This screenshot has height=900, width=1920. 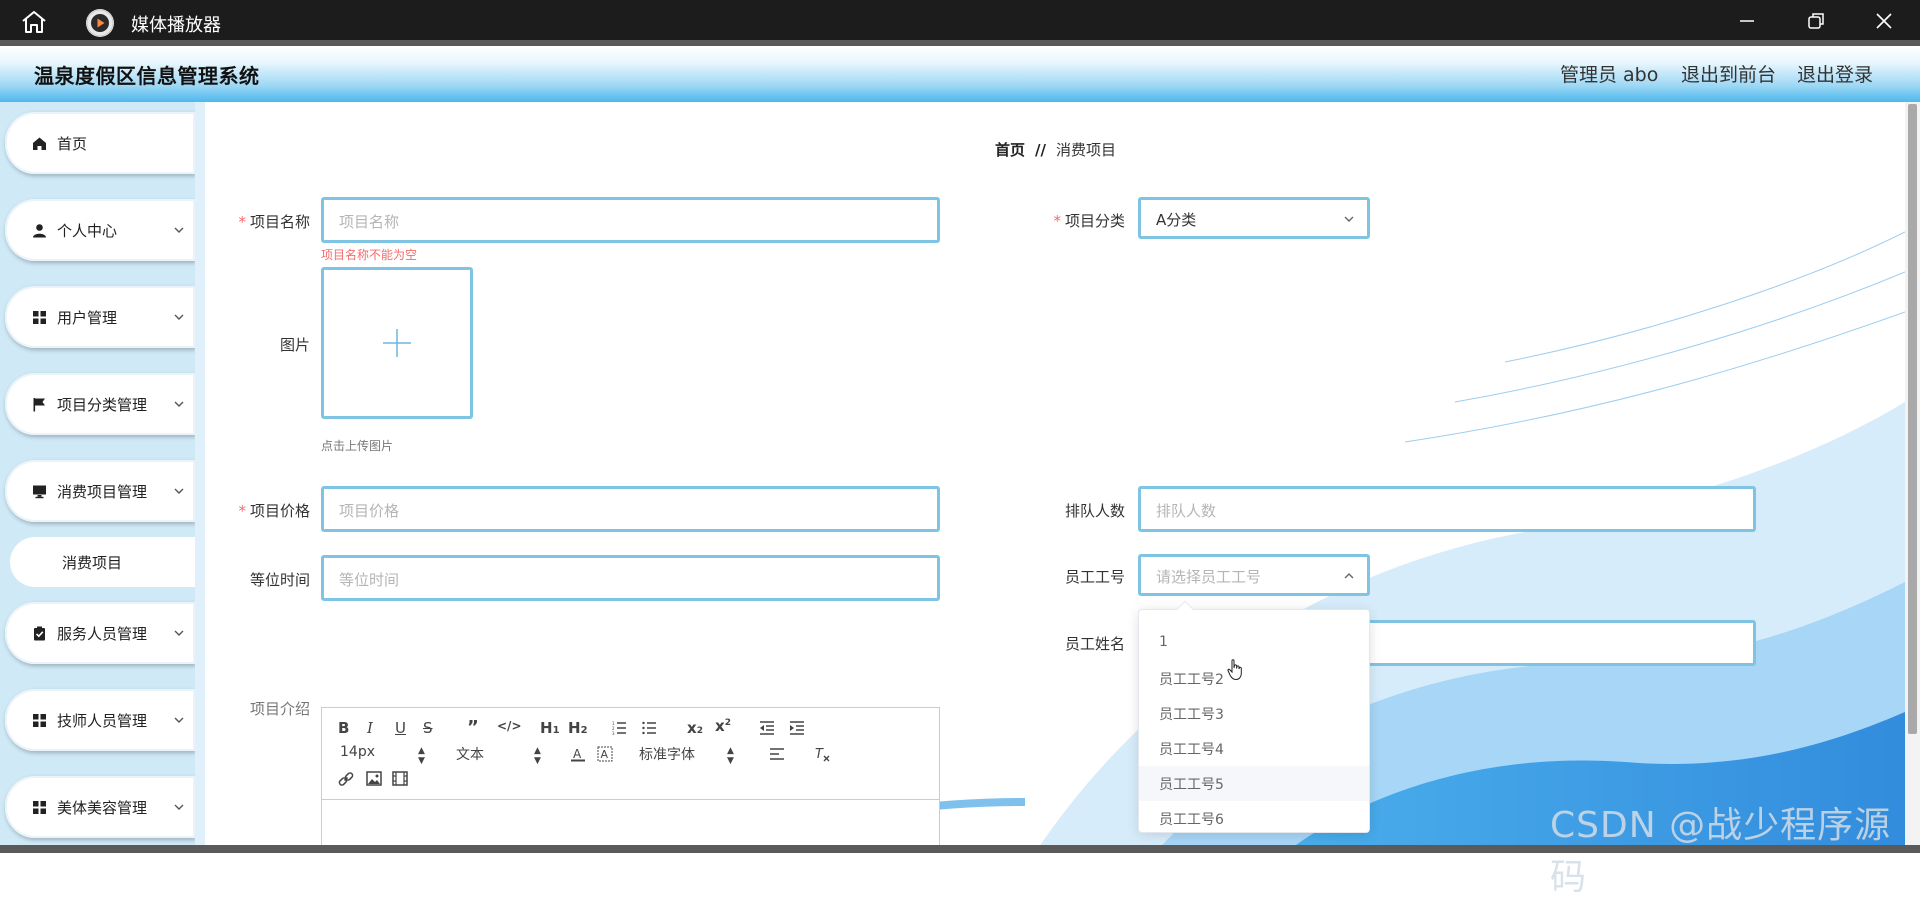 I want to click on admin-user-label: 管理员 abo, so click(x=1609, y=75).